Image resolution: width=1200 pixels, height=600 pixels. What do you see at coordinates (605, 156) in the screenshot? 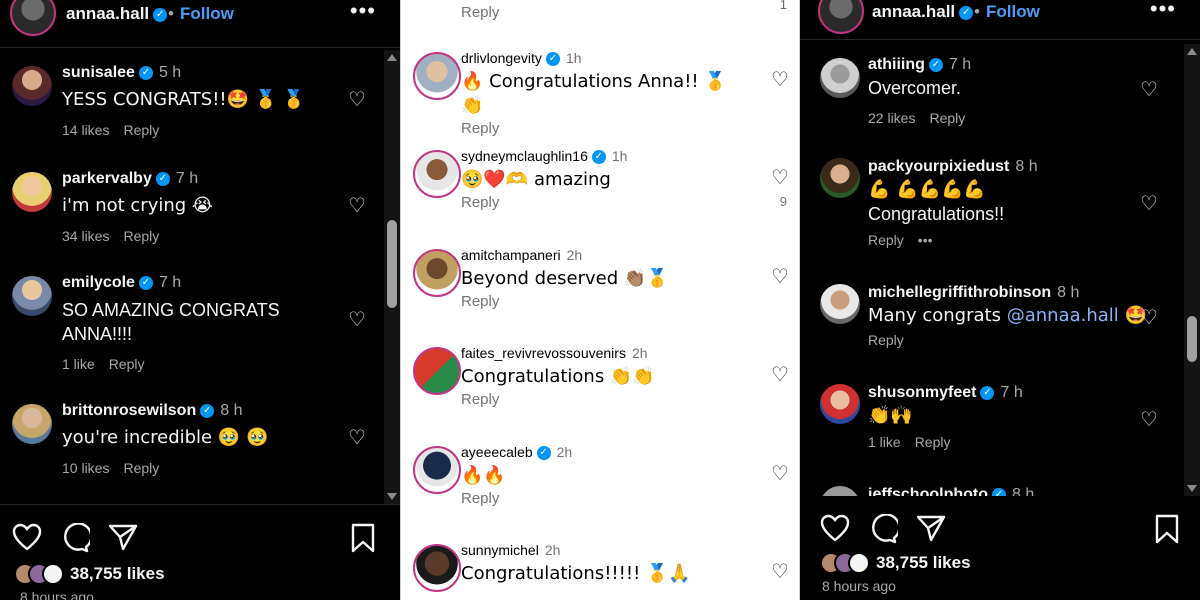
I see `commenter-username: sydneymclaughlin16 ✓ 1h` at bounding box center [605, 156].